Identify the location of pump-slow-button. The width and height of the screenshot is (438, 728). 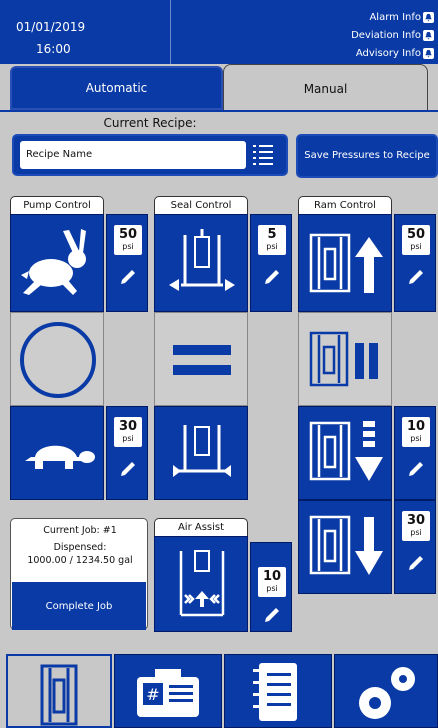
(57, 453).